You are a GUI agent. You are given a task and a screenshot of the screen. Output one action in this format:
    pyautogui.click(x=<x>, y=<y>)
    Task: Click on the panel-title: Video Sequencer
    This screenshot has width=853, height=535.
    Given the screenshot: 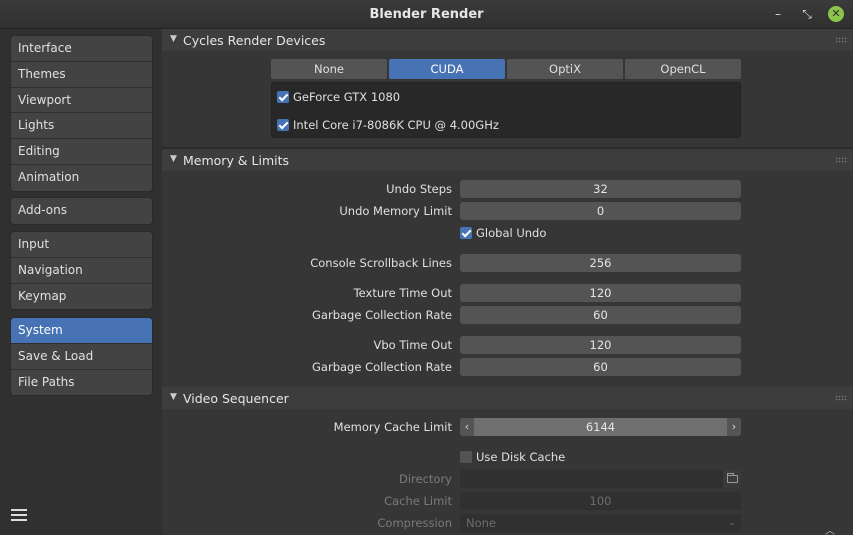 What is the action you would take?
    pyautogui.click(x=236, y=398)
    